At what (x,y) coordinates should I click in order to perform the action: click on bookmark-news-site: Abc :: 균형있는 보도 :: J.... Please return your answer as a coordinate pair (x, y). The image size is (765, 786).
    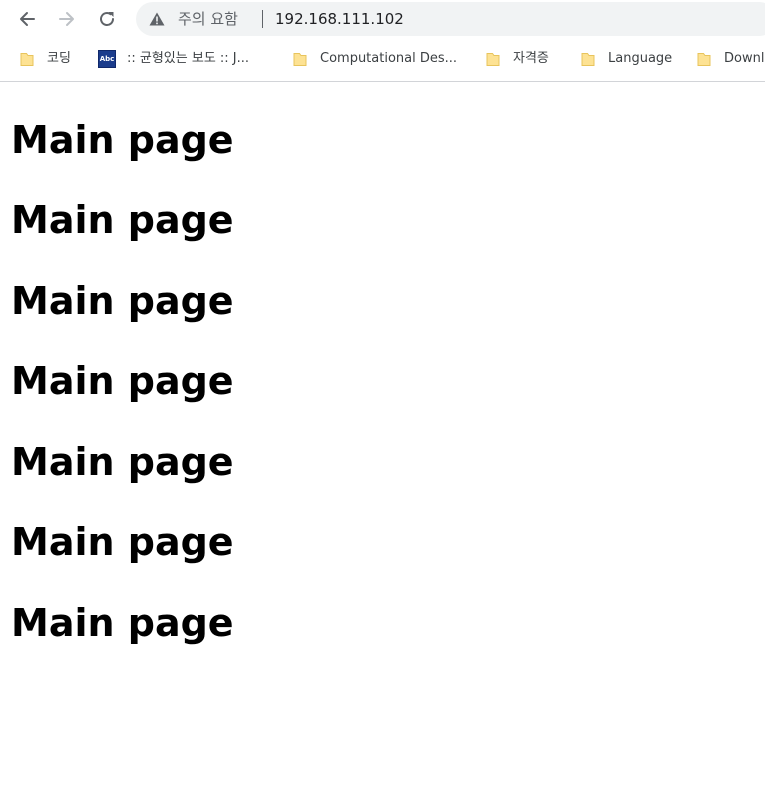
    Looking at the image, I should click on (173, 59).